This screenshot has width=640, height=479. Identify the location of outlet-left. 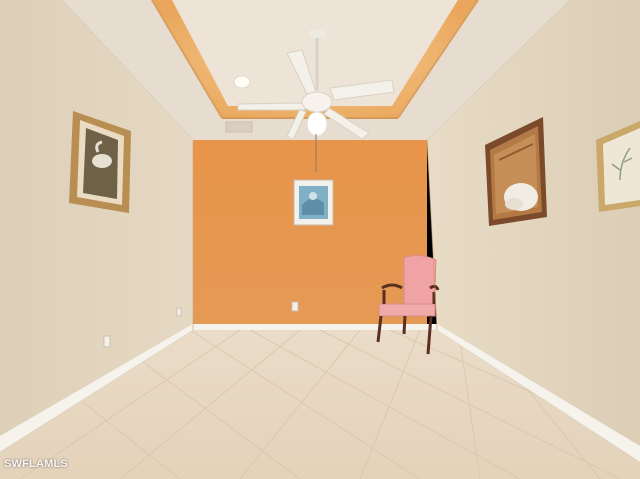
(107, 341).